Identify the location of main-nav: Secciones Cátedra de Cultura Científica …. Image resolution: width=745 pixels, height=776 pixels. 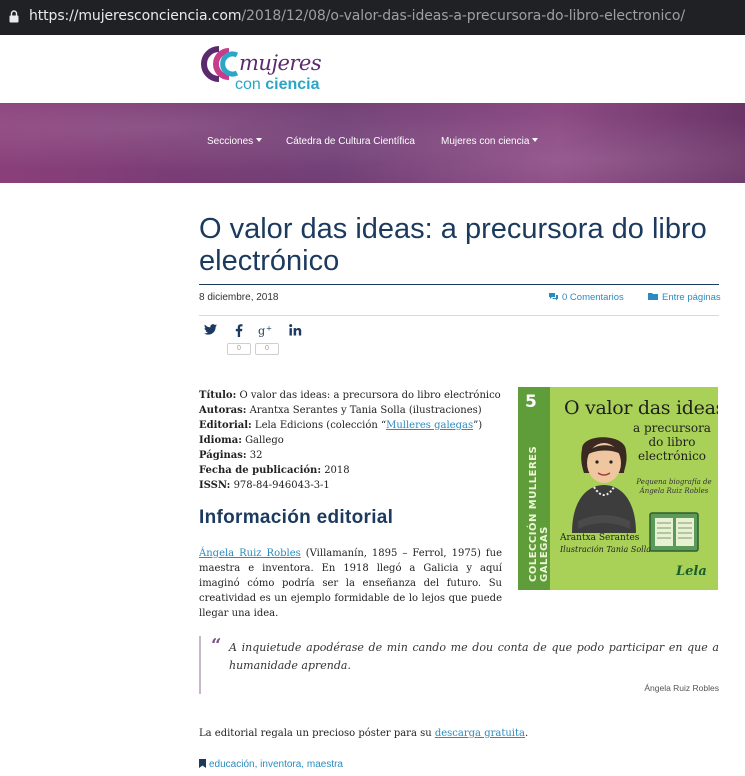
(372, 143).